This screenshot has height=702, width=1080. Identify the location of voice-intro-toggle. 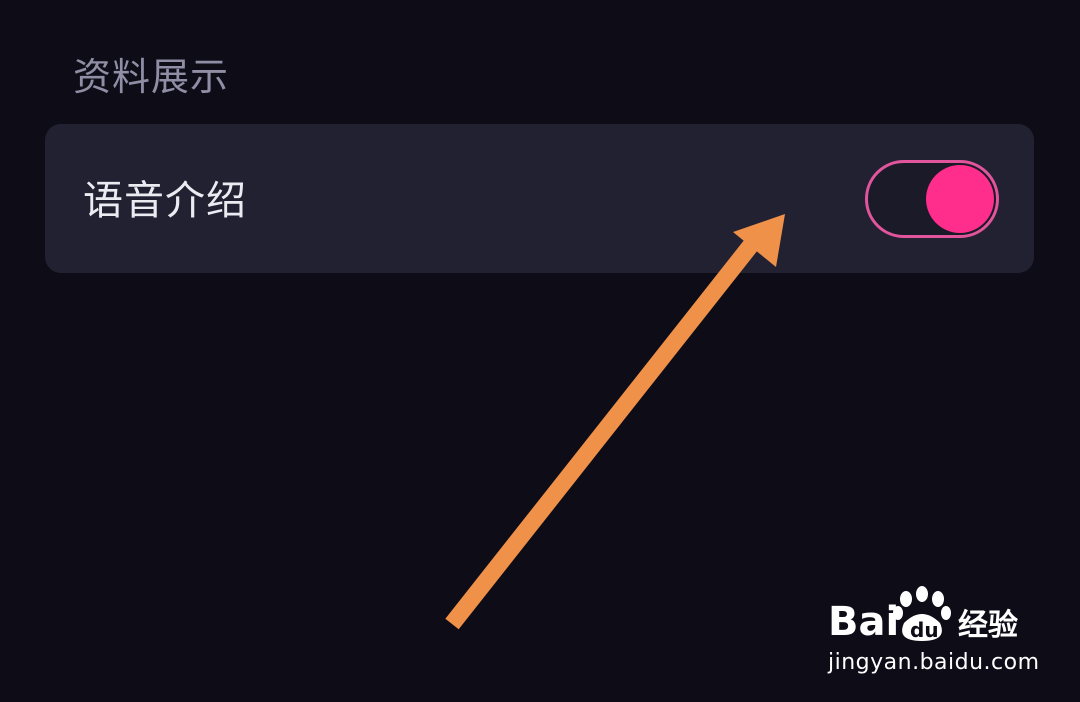
(932, 199).